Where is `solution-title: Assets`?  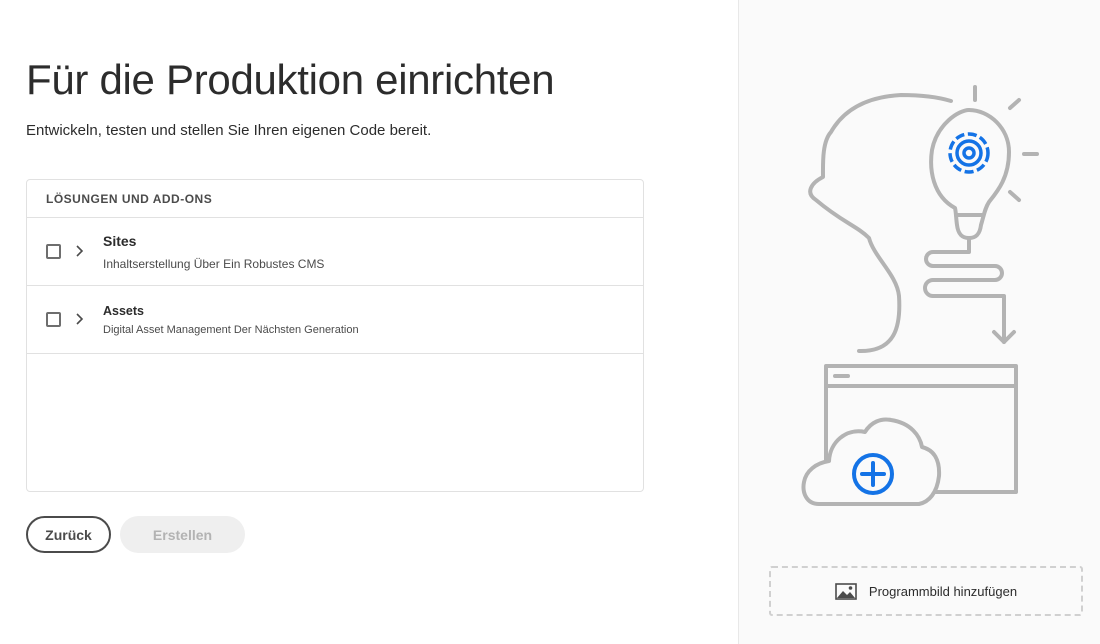 solution-title: Assets is located at coordinates (123, 311).